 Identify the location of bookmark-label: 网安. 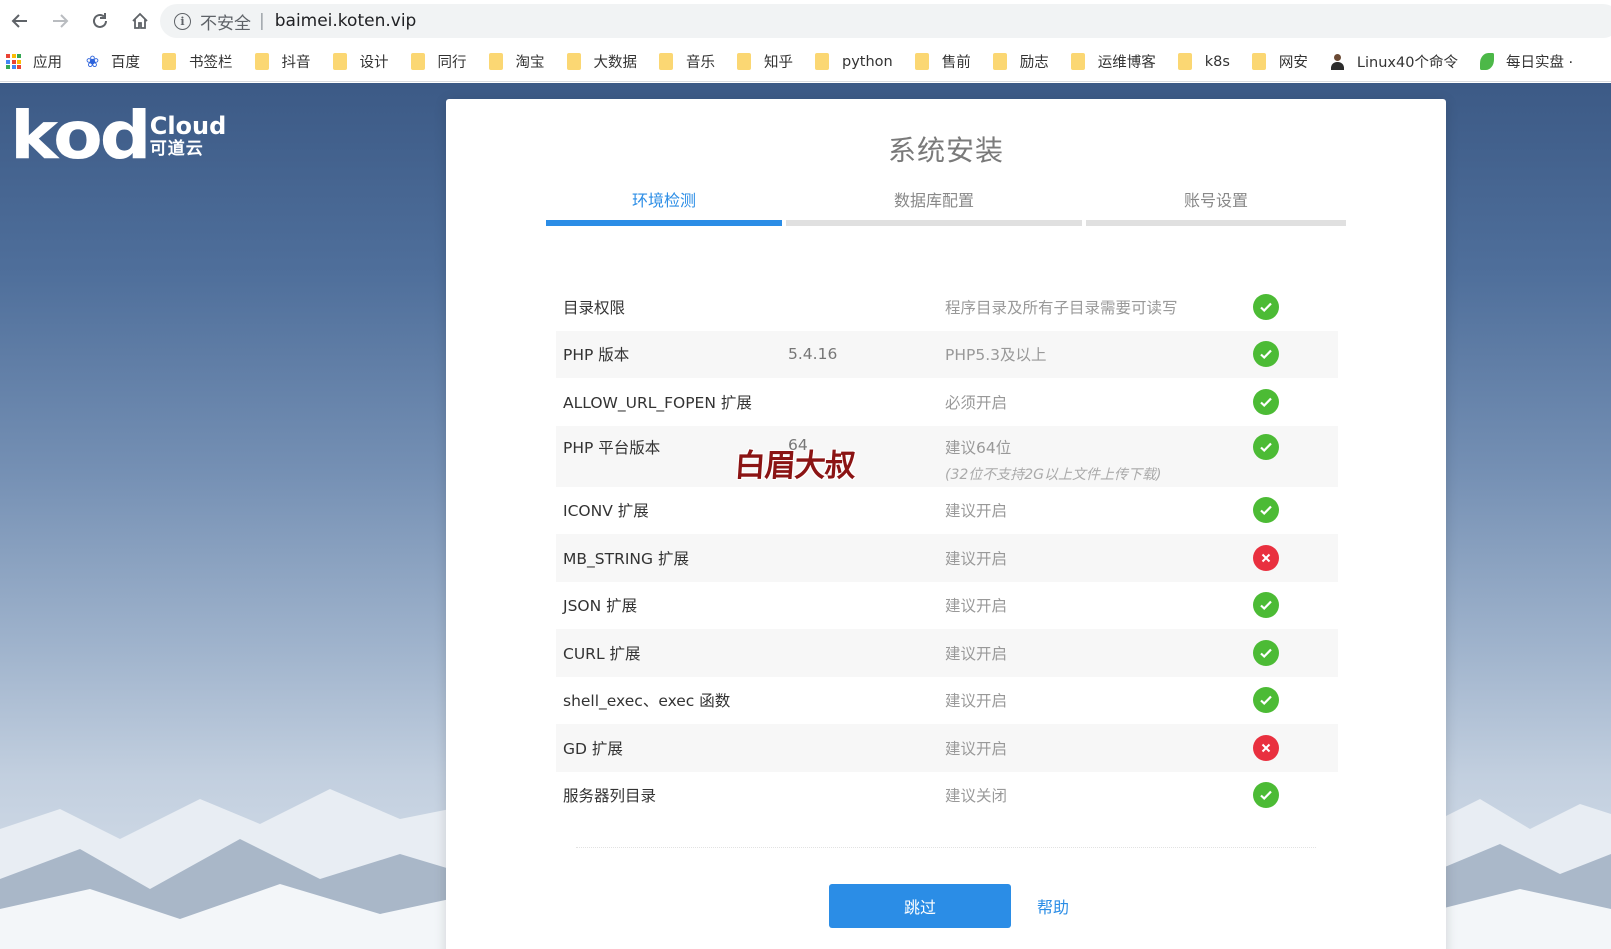
(1293, 63).